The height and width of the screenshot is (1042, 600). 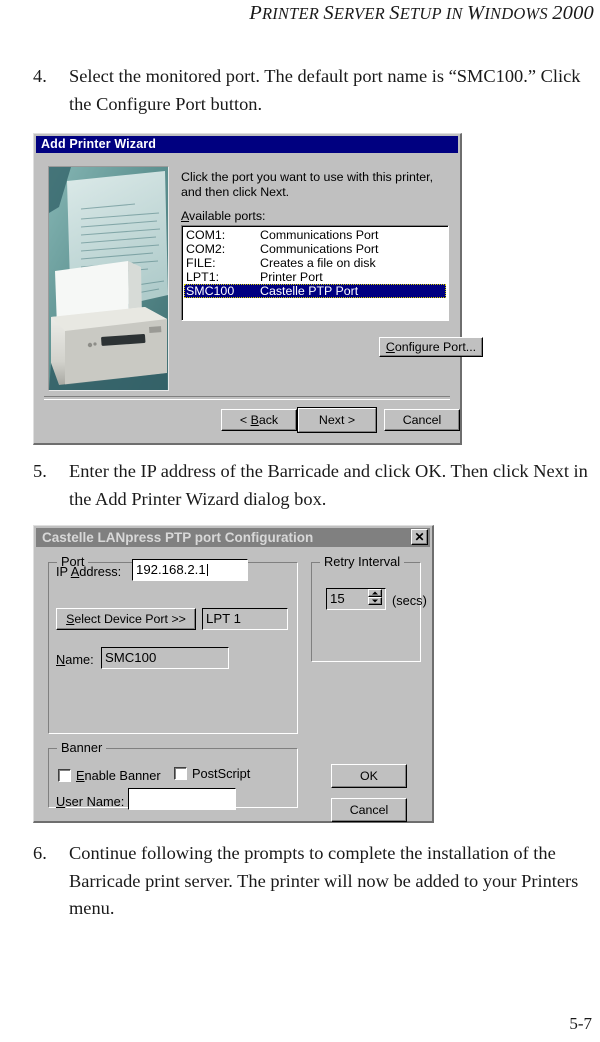 I want to click on step-number: 4., so click(x=40, y=76).